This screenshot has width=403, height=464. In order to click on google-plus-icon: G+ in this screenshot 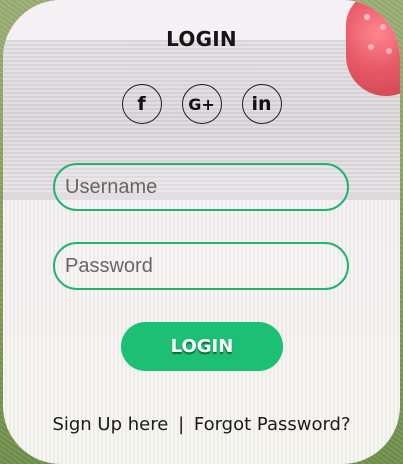, I will do `click(201, 104)`.